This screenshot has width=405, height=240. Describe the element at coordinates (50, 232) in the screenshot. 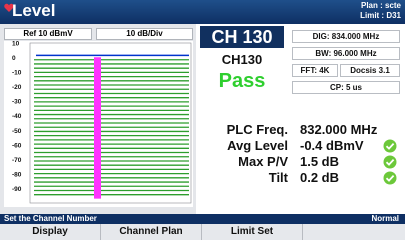

I see `display-softkey: Display` at that location.